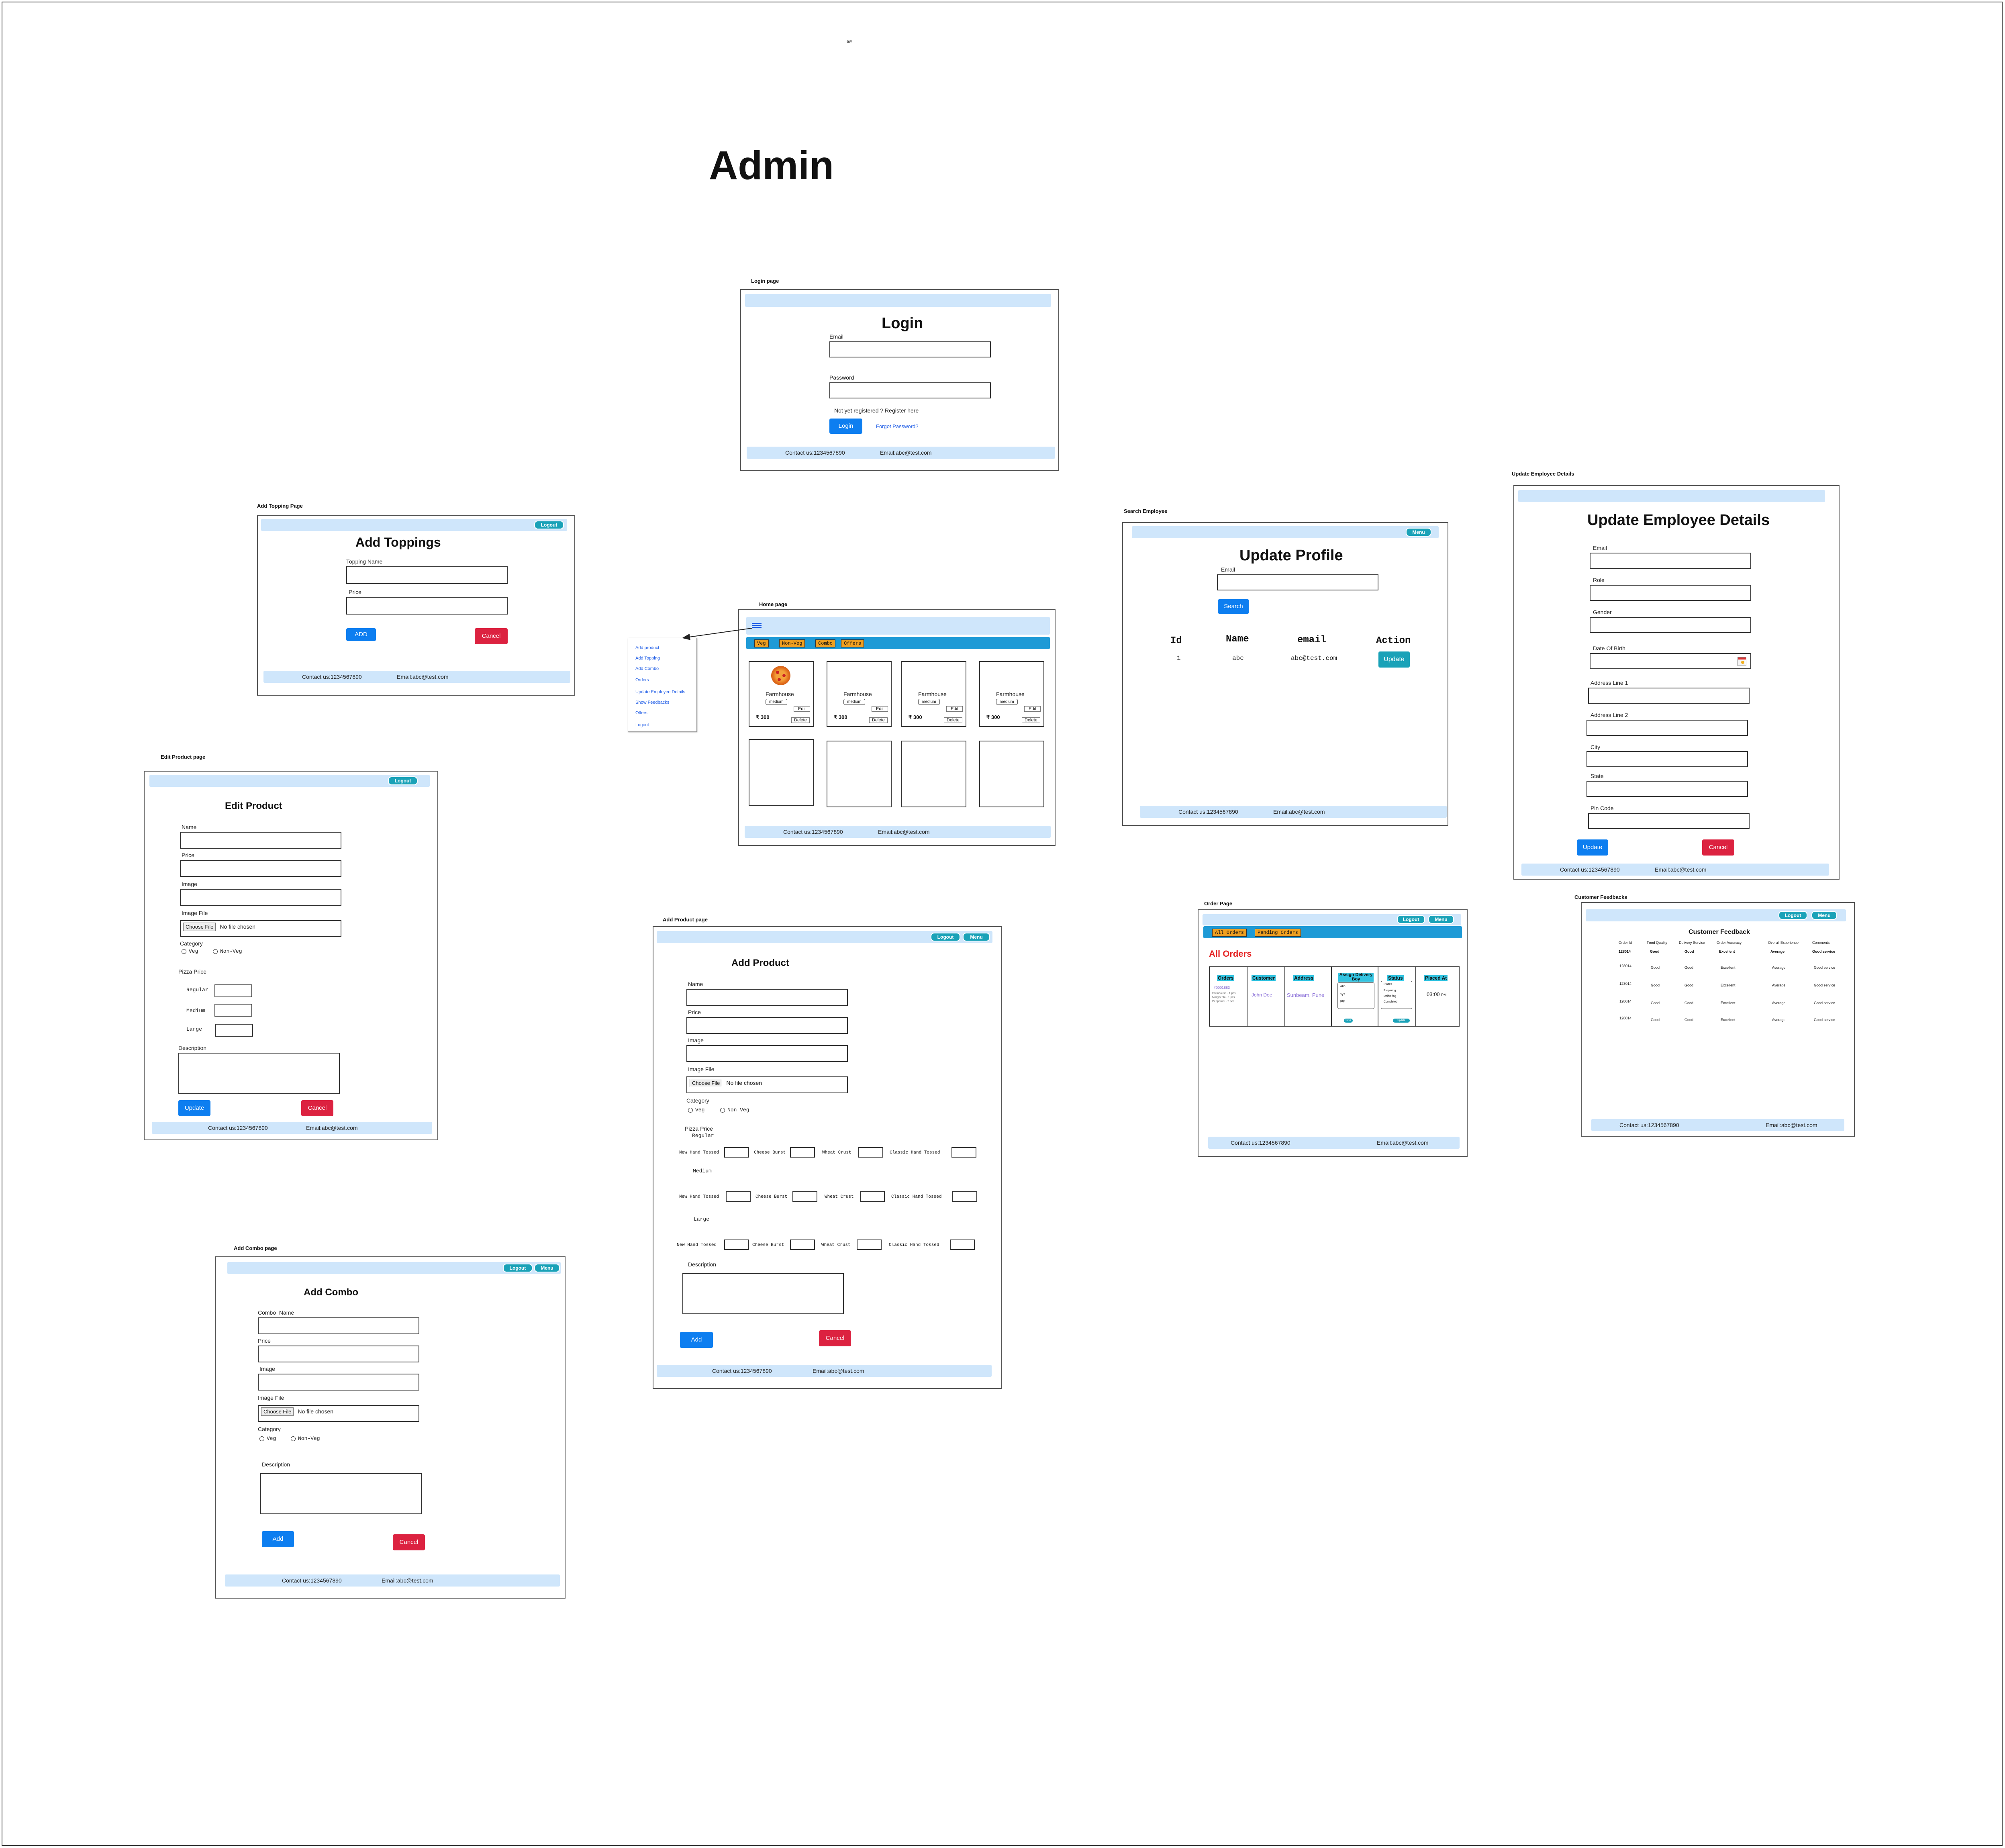 Image resolution: width=2005 pixels, height=1848 pixels. What do you see at coordinates (1401, 1021) in the screenshot?
I see `status-update-button: Update` at bounding box center [1401, 1021].